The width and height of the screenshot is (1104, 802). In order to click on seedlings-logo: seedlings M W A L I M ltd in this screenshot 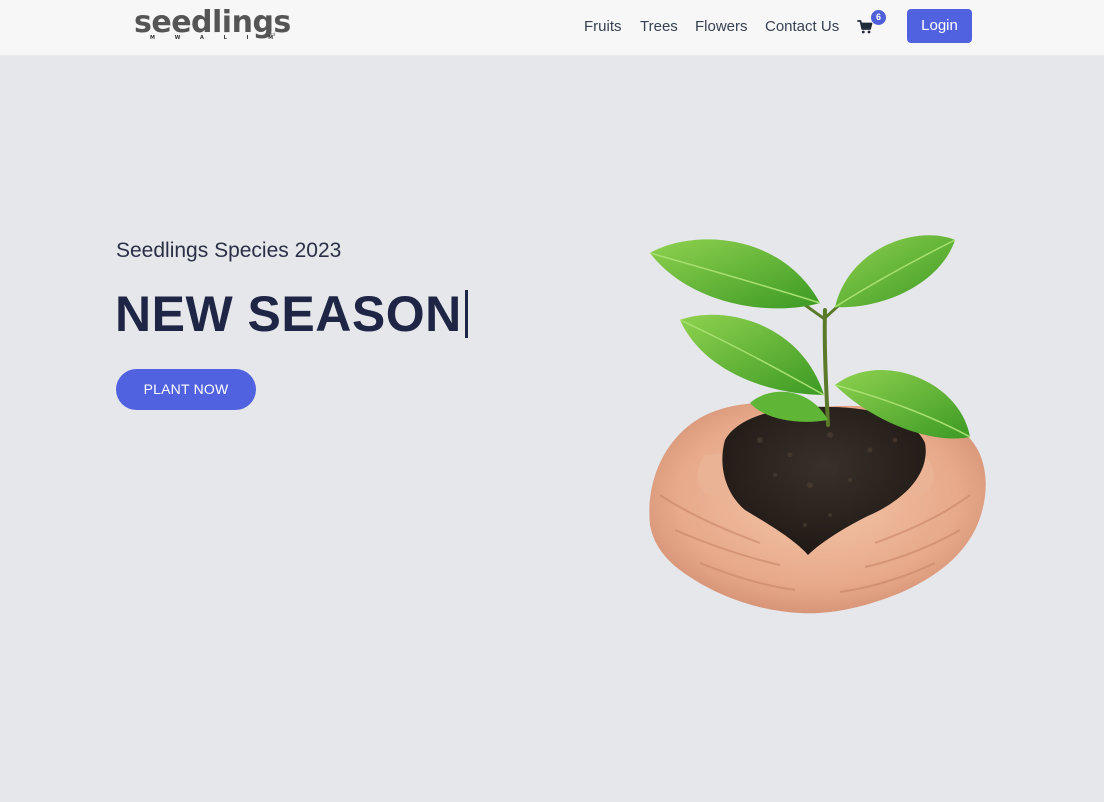, I will do `click(214, 25)`.